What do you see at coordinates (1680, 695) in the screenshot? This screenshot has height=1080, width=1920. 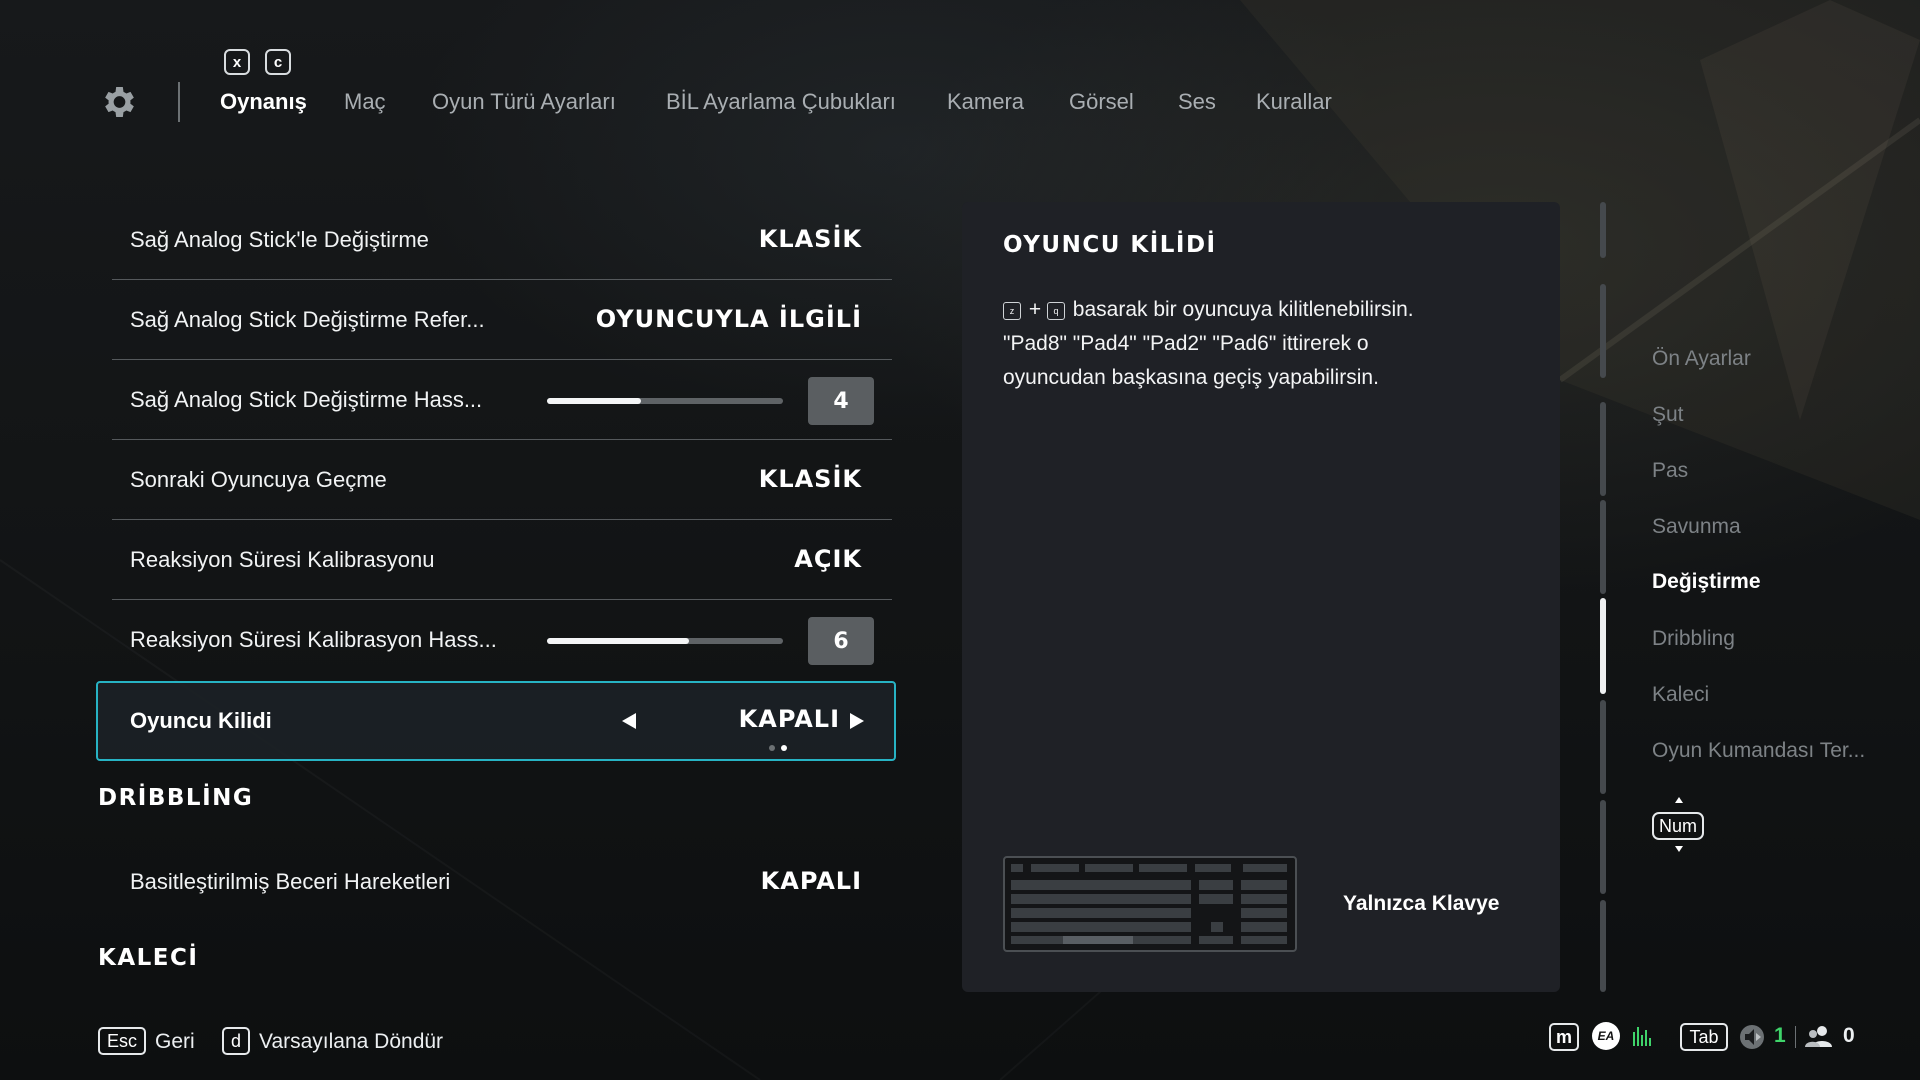 I see `rnav-kaleci: Kaleci` at bounding box center [1680, 695].